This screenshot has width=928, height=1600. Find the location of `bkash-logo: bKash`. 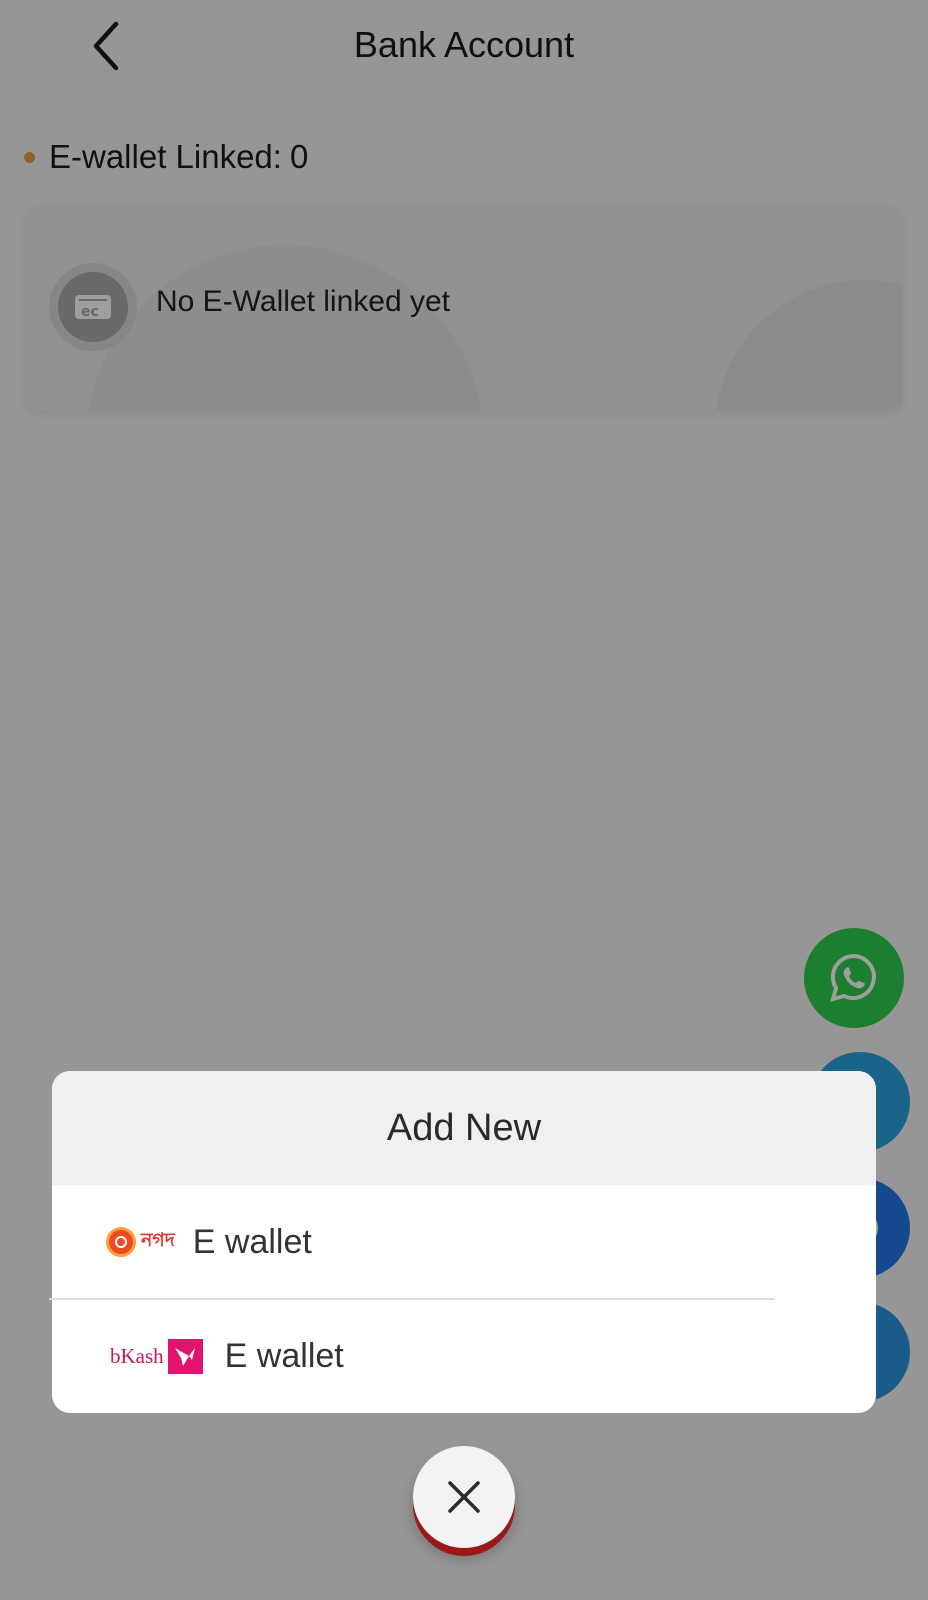

bkash-logo: bKash is located at coordinates (156, 1356).